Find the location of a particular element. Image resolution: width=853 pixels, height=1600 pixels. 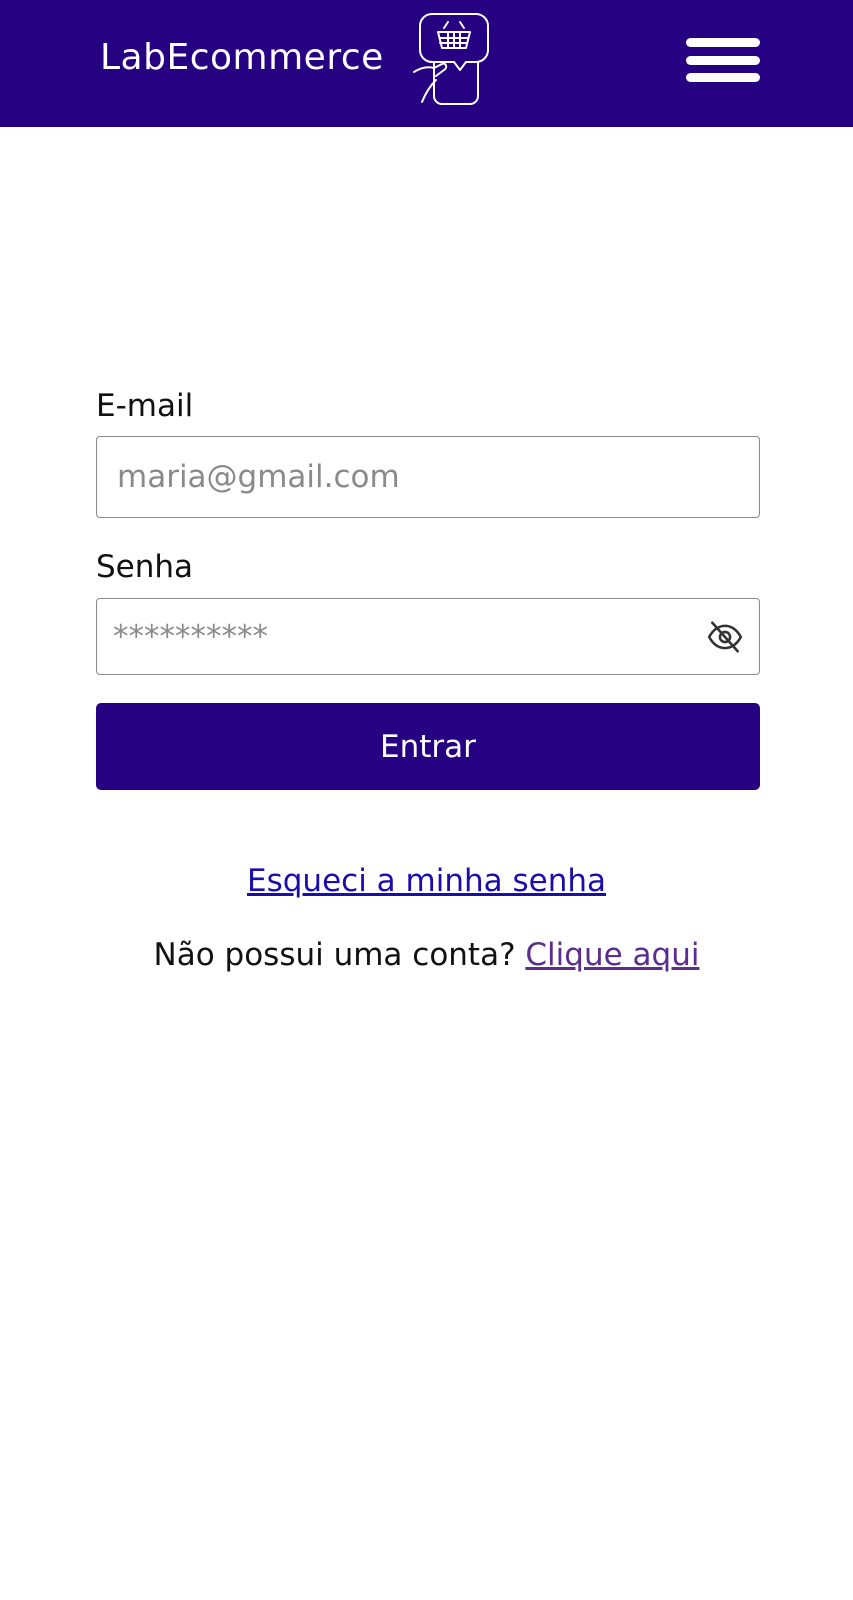

password-input is located at coordinates (428, 636).